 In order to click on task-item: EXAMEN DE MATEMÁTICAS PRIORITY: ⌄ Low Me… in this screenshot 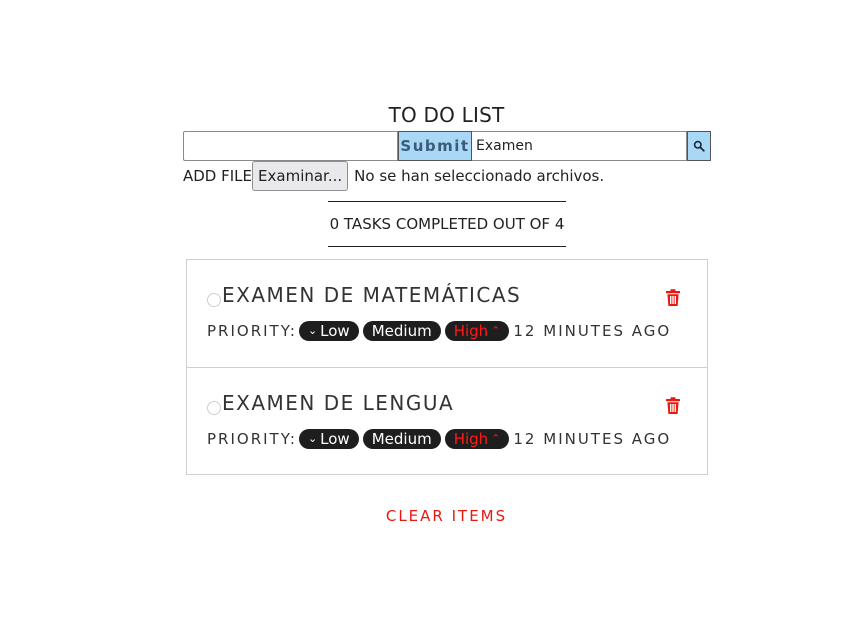, I will do `click(447, 313)`.